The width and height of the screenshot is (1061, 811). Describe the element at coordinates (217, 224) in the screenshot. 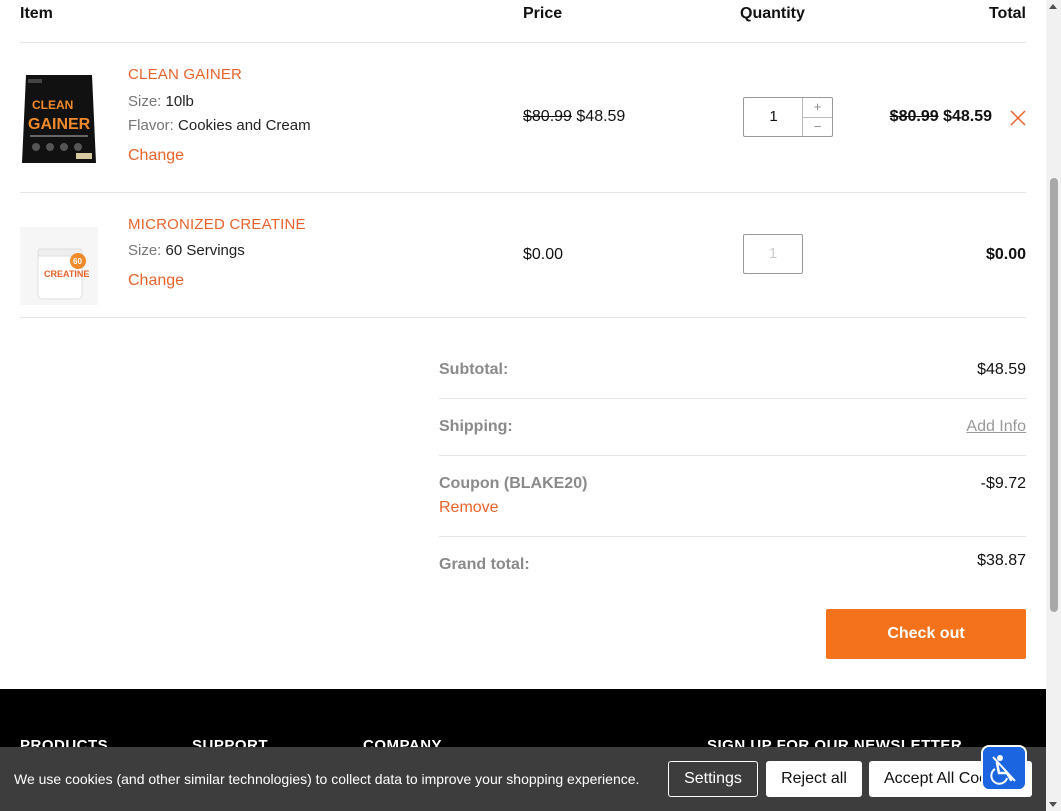

I see `product-name: MICRONIZED CREATINE` at that location.